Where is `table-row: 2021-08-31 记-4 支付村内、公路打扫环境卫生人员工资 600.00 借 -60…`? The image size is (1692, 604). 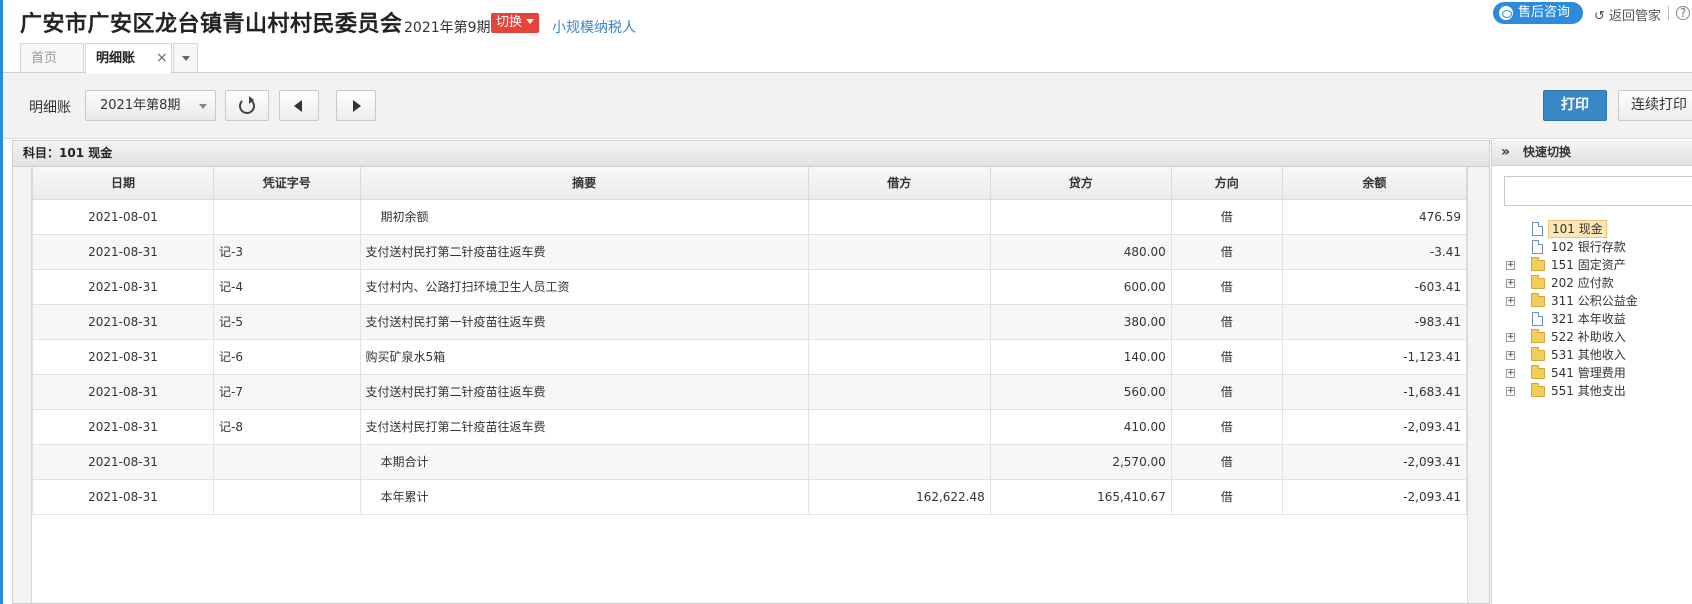 table-row: 2021-08-31 记-4 支付村内、公路打扫环境卫生人员工资 600.00 借 -60… is located at coordinates (750, 286).